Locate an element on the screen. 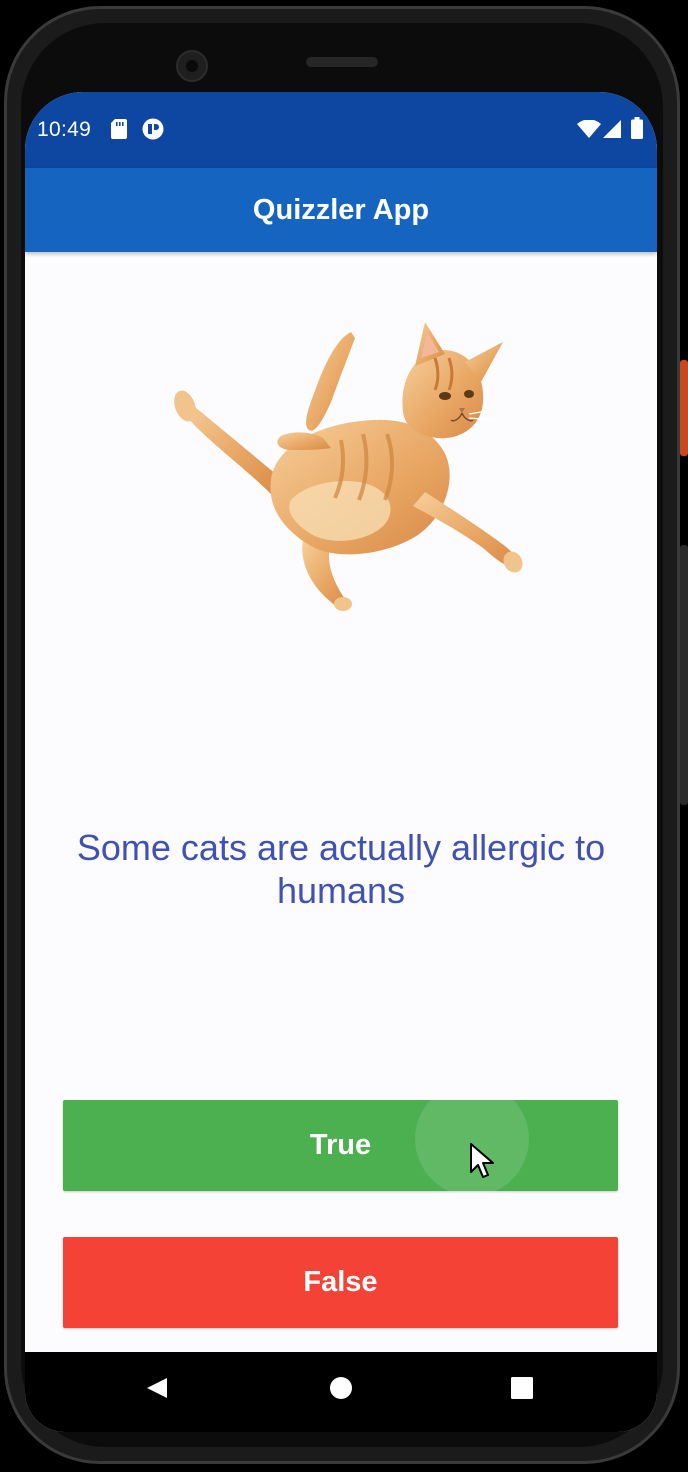 This screenshot has width=688, height=1472. home-icon is located at coordinates (341, 1388).